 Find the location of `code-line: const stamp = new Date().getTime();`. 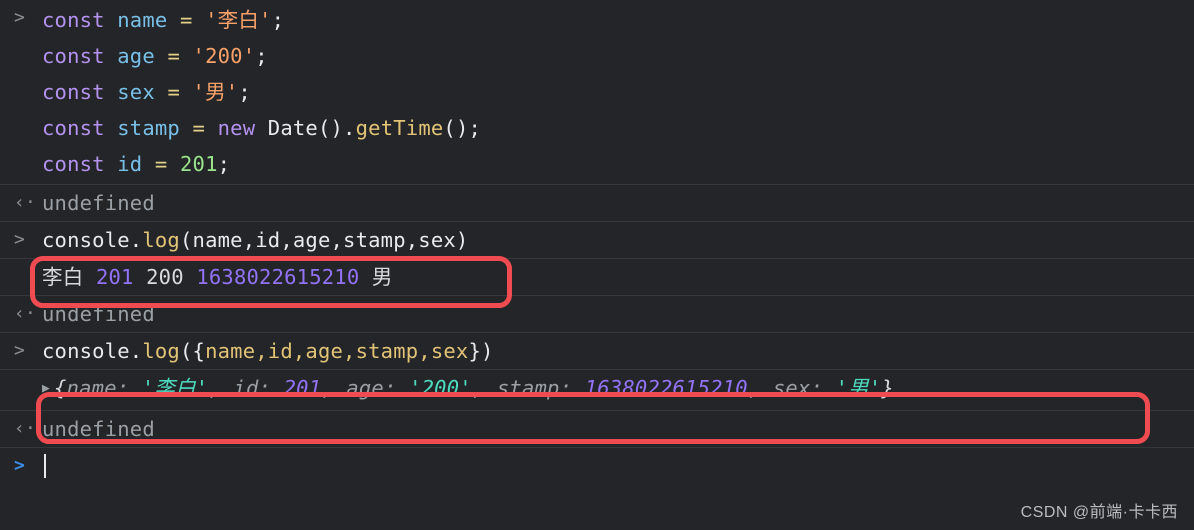

code-line: const stamp = new Date().getTime(); is located at coordinates (618, 128).